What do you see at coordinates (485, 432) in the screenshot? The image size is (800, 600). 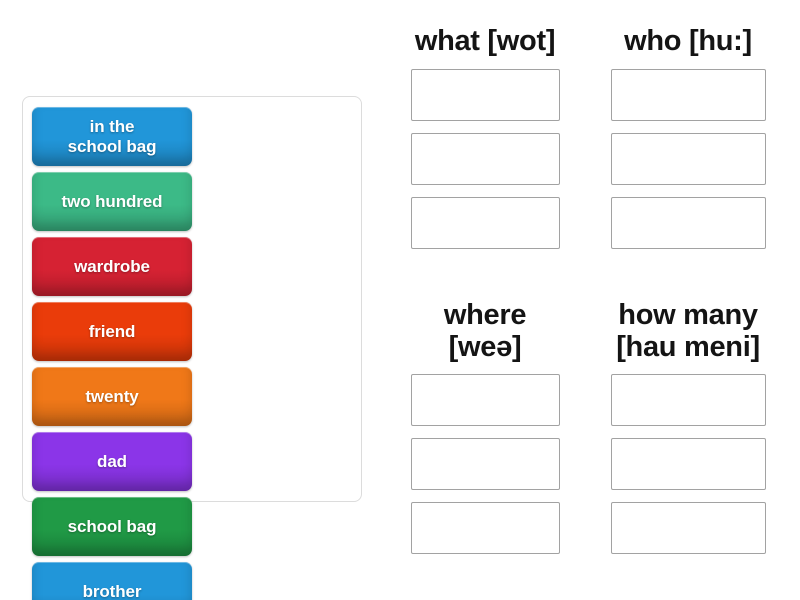 I see `category-where: where [weə]` at bounding box center [485, 432].